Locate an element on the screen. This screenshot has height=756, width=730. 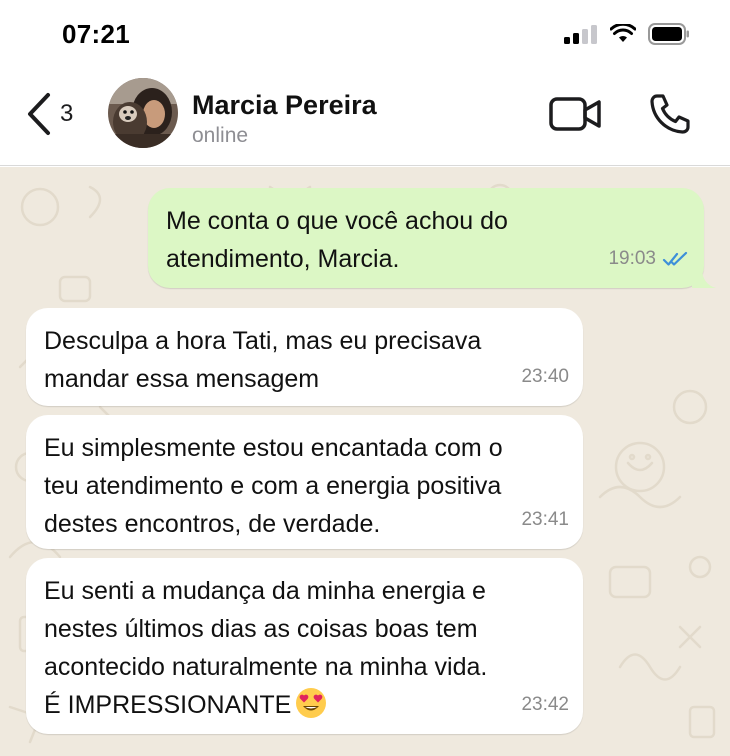
bubble-tail-outgoing is located at coordinates (704, 278).